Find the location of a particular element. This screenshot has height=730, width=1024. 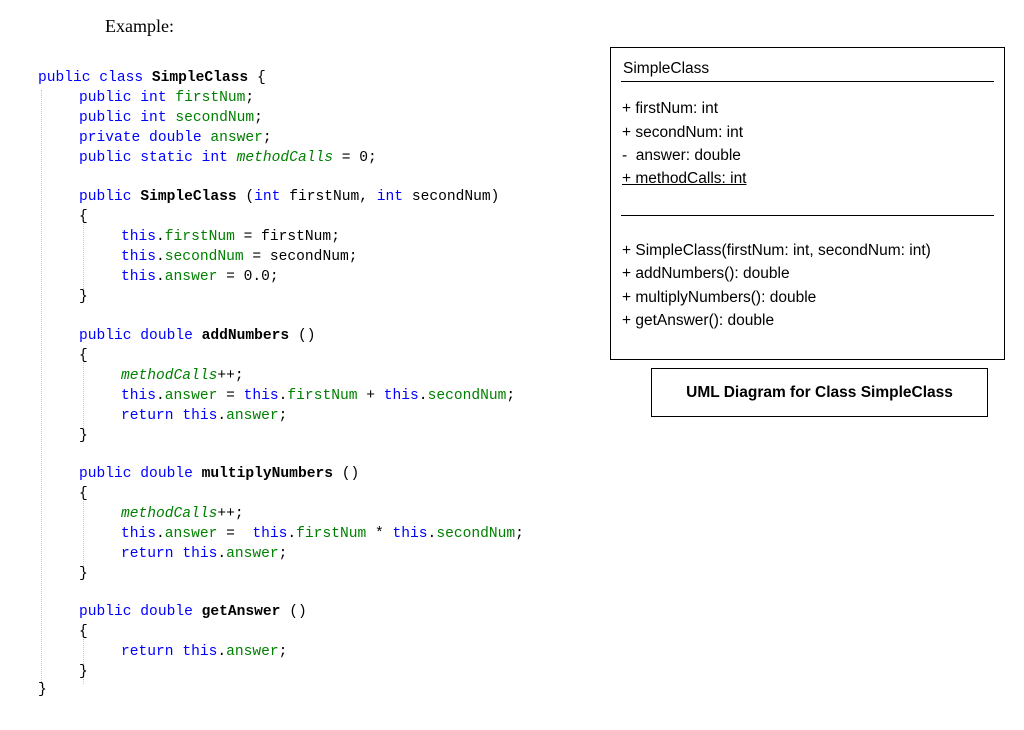

indent-guide-class is located at coordinates (41, 388).